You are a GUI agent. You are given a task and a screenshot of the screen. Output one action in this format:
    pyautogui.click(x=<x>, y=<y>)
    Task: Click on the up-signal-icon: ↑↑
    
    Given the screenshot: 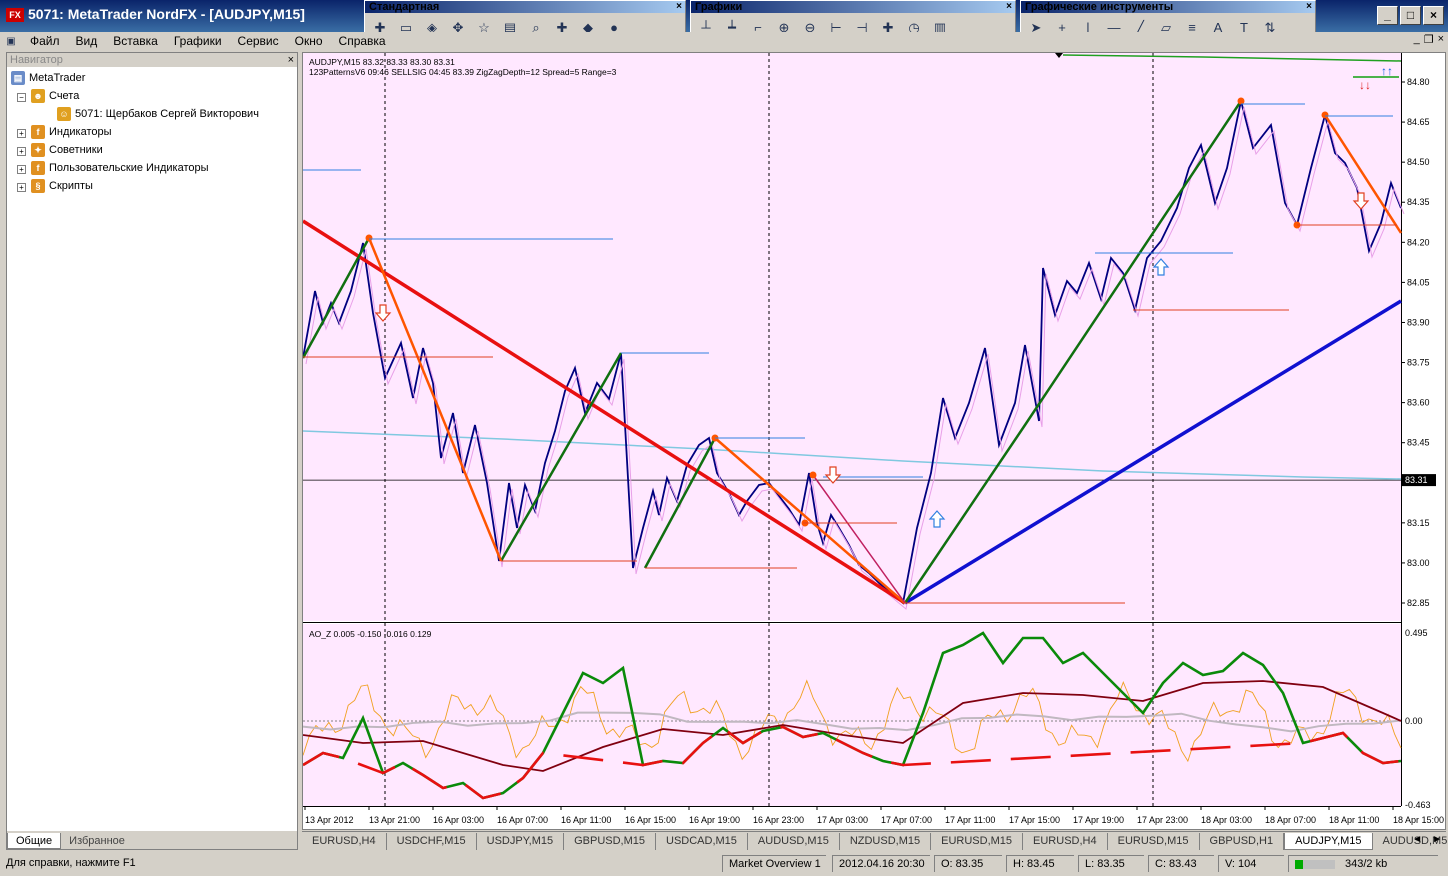 What is the action you would take?
    pyautogui.click(x=1387, y=71)
    